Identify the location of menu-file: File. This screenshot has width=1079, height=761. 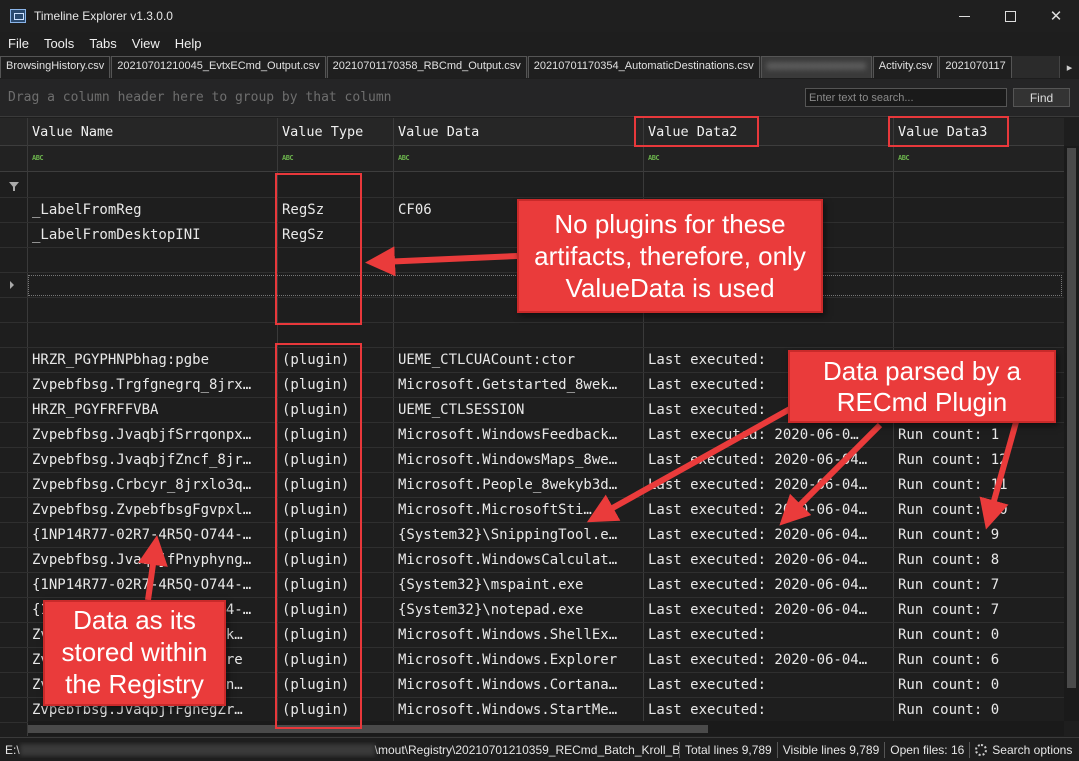
(18, 43).